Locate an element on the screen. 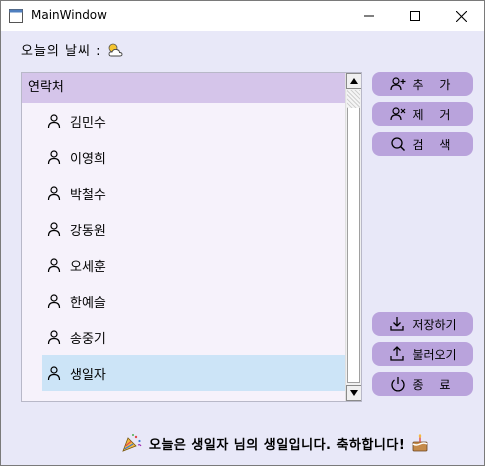 The height and width of the screenshot is (466, 485). party-popper-icon is located at coordinates (132, 443).